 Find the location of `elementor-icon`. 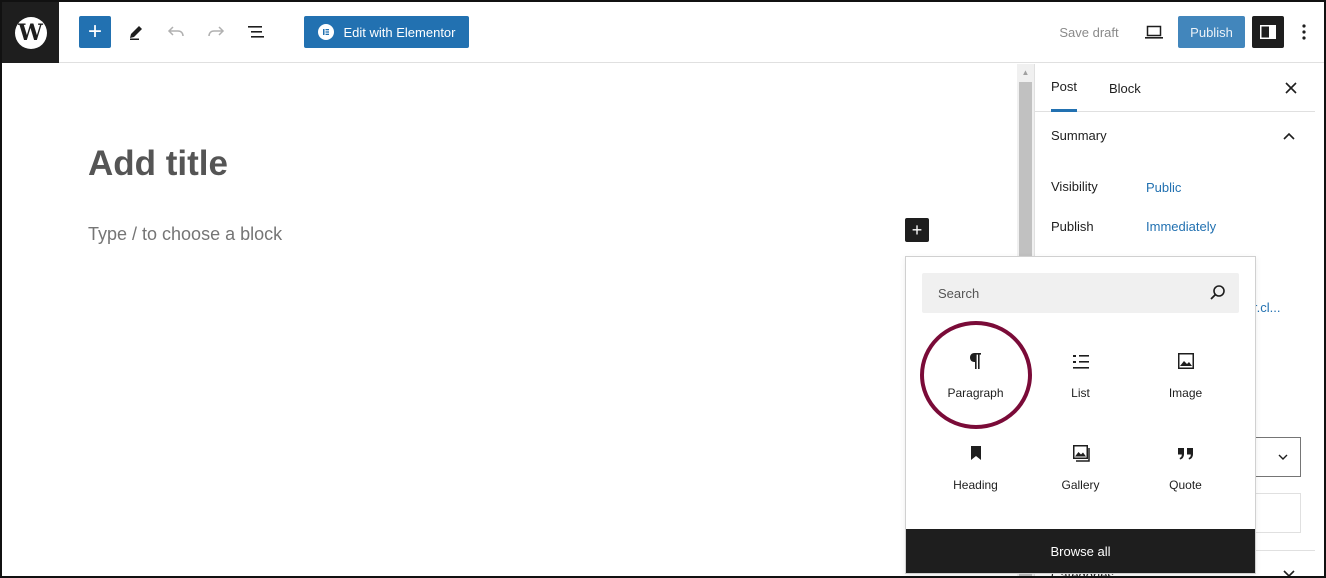

elementor-icon is located at coordinates (325, 32).